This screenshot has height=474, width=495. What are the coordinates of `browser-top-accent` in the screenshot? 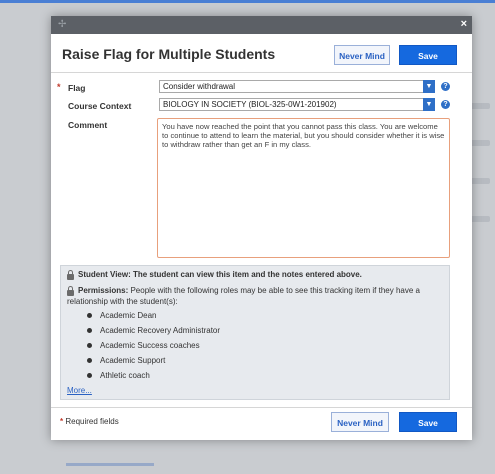 It's located at (247, 1).